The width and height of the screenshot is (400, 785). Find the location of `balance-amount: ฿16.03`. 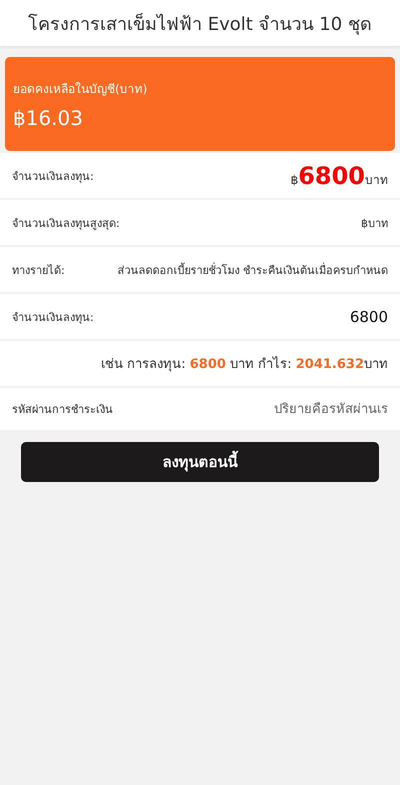

balance-amount: ฿16.03 is located at coordinates (48, 118).